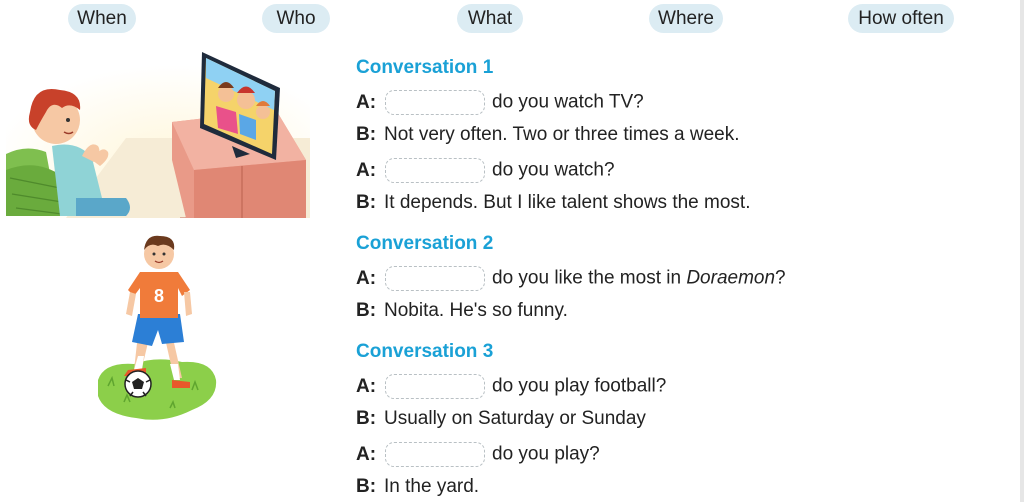 The width and height of the screenshot is (1024, 502). Describe the element at coordinates (157, 327) in the screenshot. I see `boy-with-football-illustration: 8` at that location.